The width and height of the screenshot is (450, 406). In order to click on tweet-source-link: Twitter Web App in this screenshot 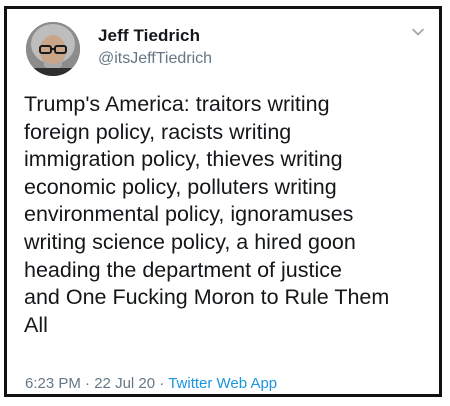, I will do `click(222, 383)`.